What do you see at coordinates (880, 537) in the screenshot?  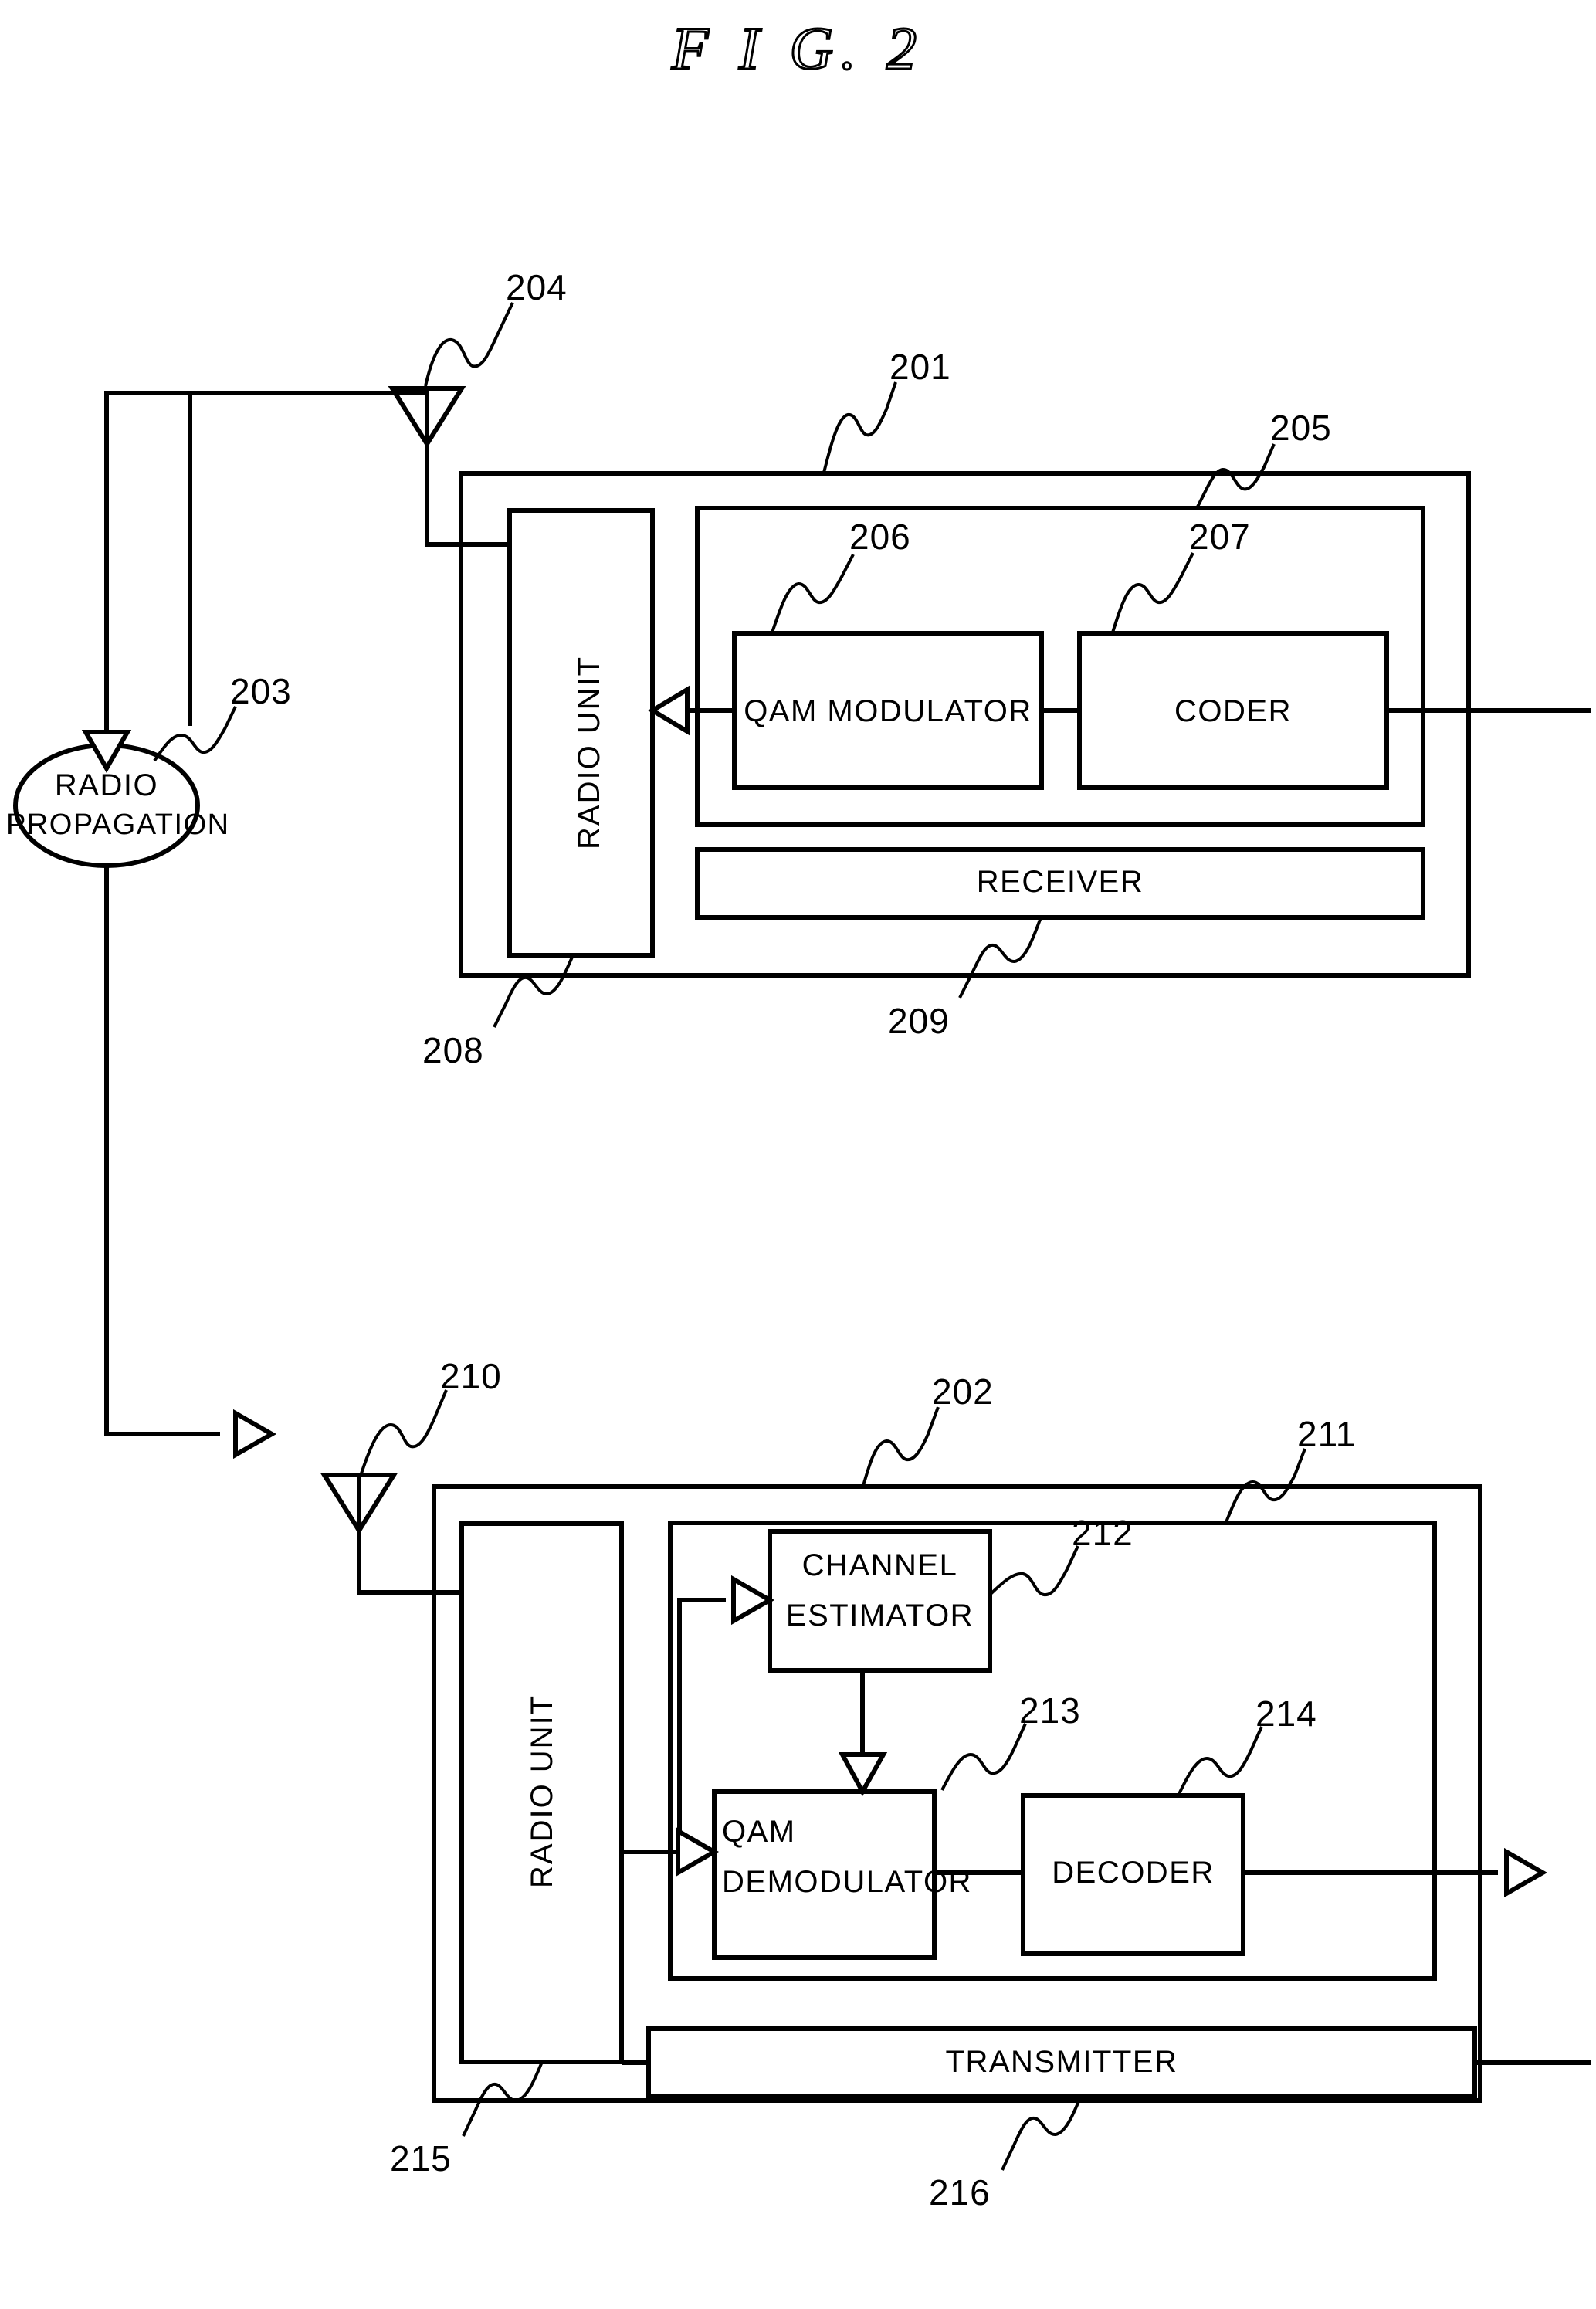 I see `ref-numeral-206: 206` at bounding box center [880, 537].